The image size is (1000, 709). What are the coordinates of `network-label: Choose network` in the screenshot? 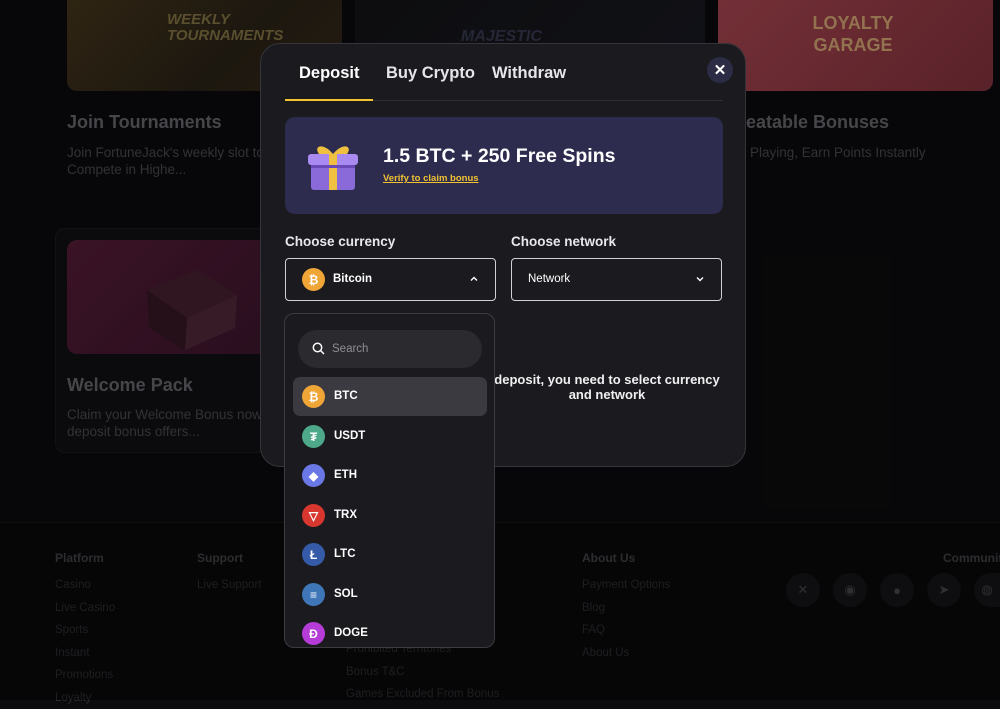 It's located at (563, 241).